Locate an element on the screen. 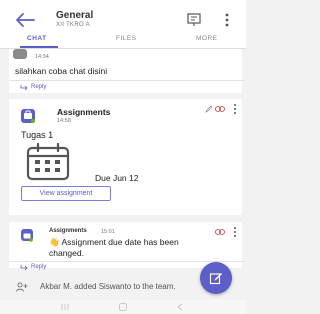 The image size is (320, 314). back-nav-icon is located at coordinates (180, 307).